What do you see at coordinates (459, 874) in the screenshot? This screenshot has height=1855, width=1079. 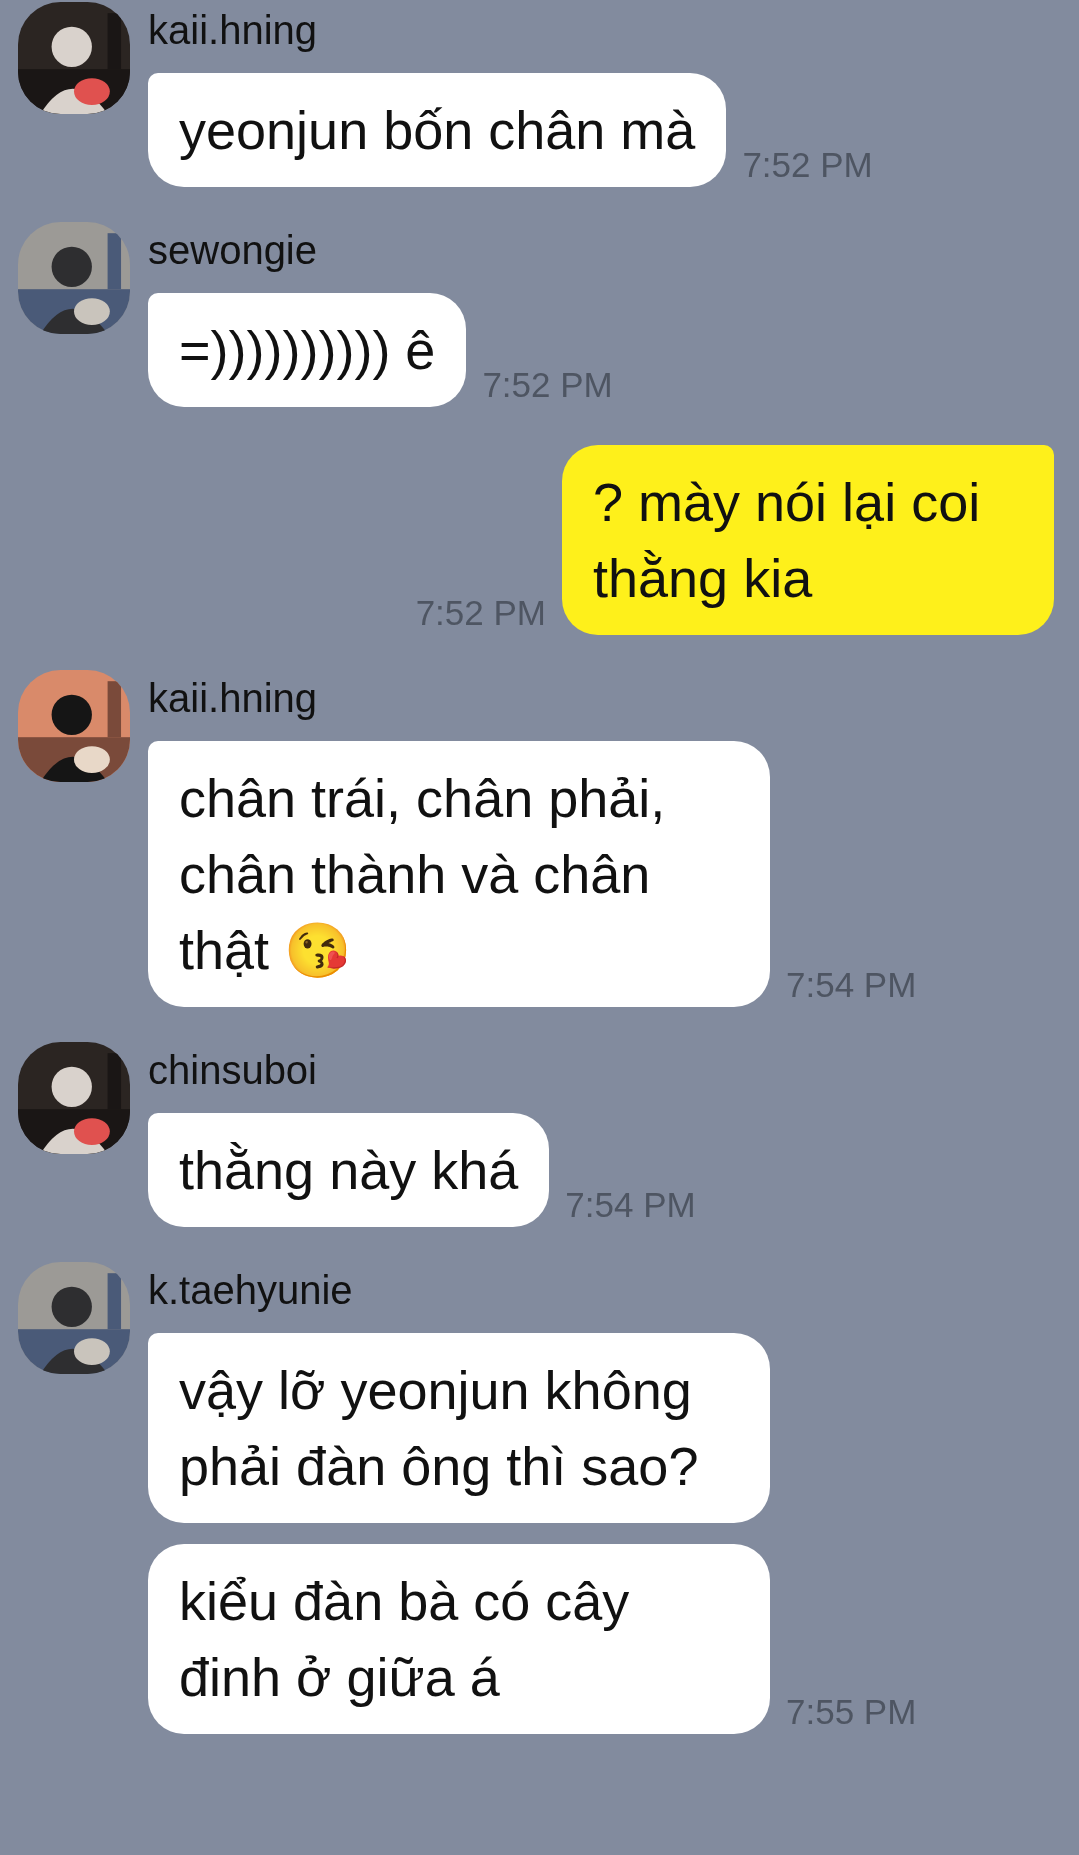 I see `message-bubble: chân trái, chân phải, chân thành và chân thật 😘` at bounding box center [459, 874].